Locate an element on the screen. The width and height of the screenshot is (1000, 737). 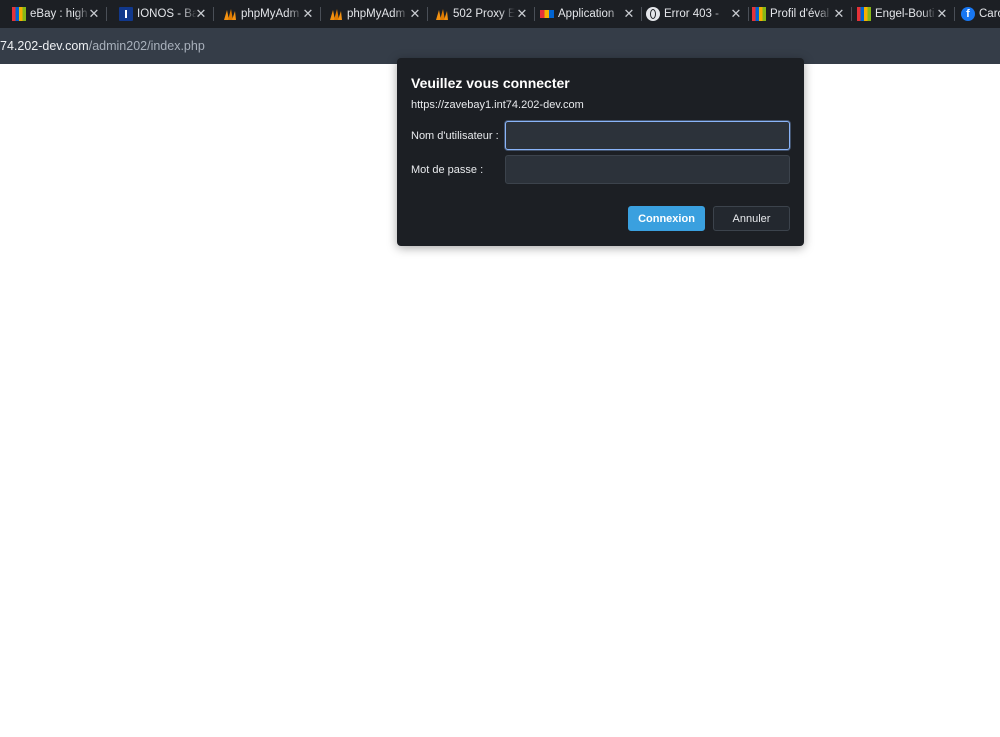
url-text: 74.202-dev.com/admin202/index.php is located at coordinates (102, 46).